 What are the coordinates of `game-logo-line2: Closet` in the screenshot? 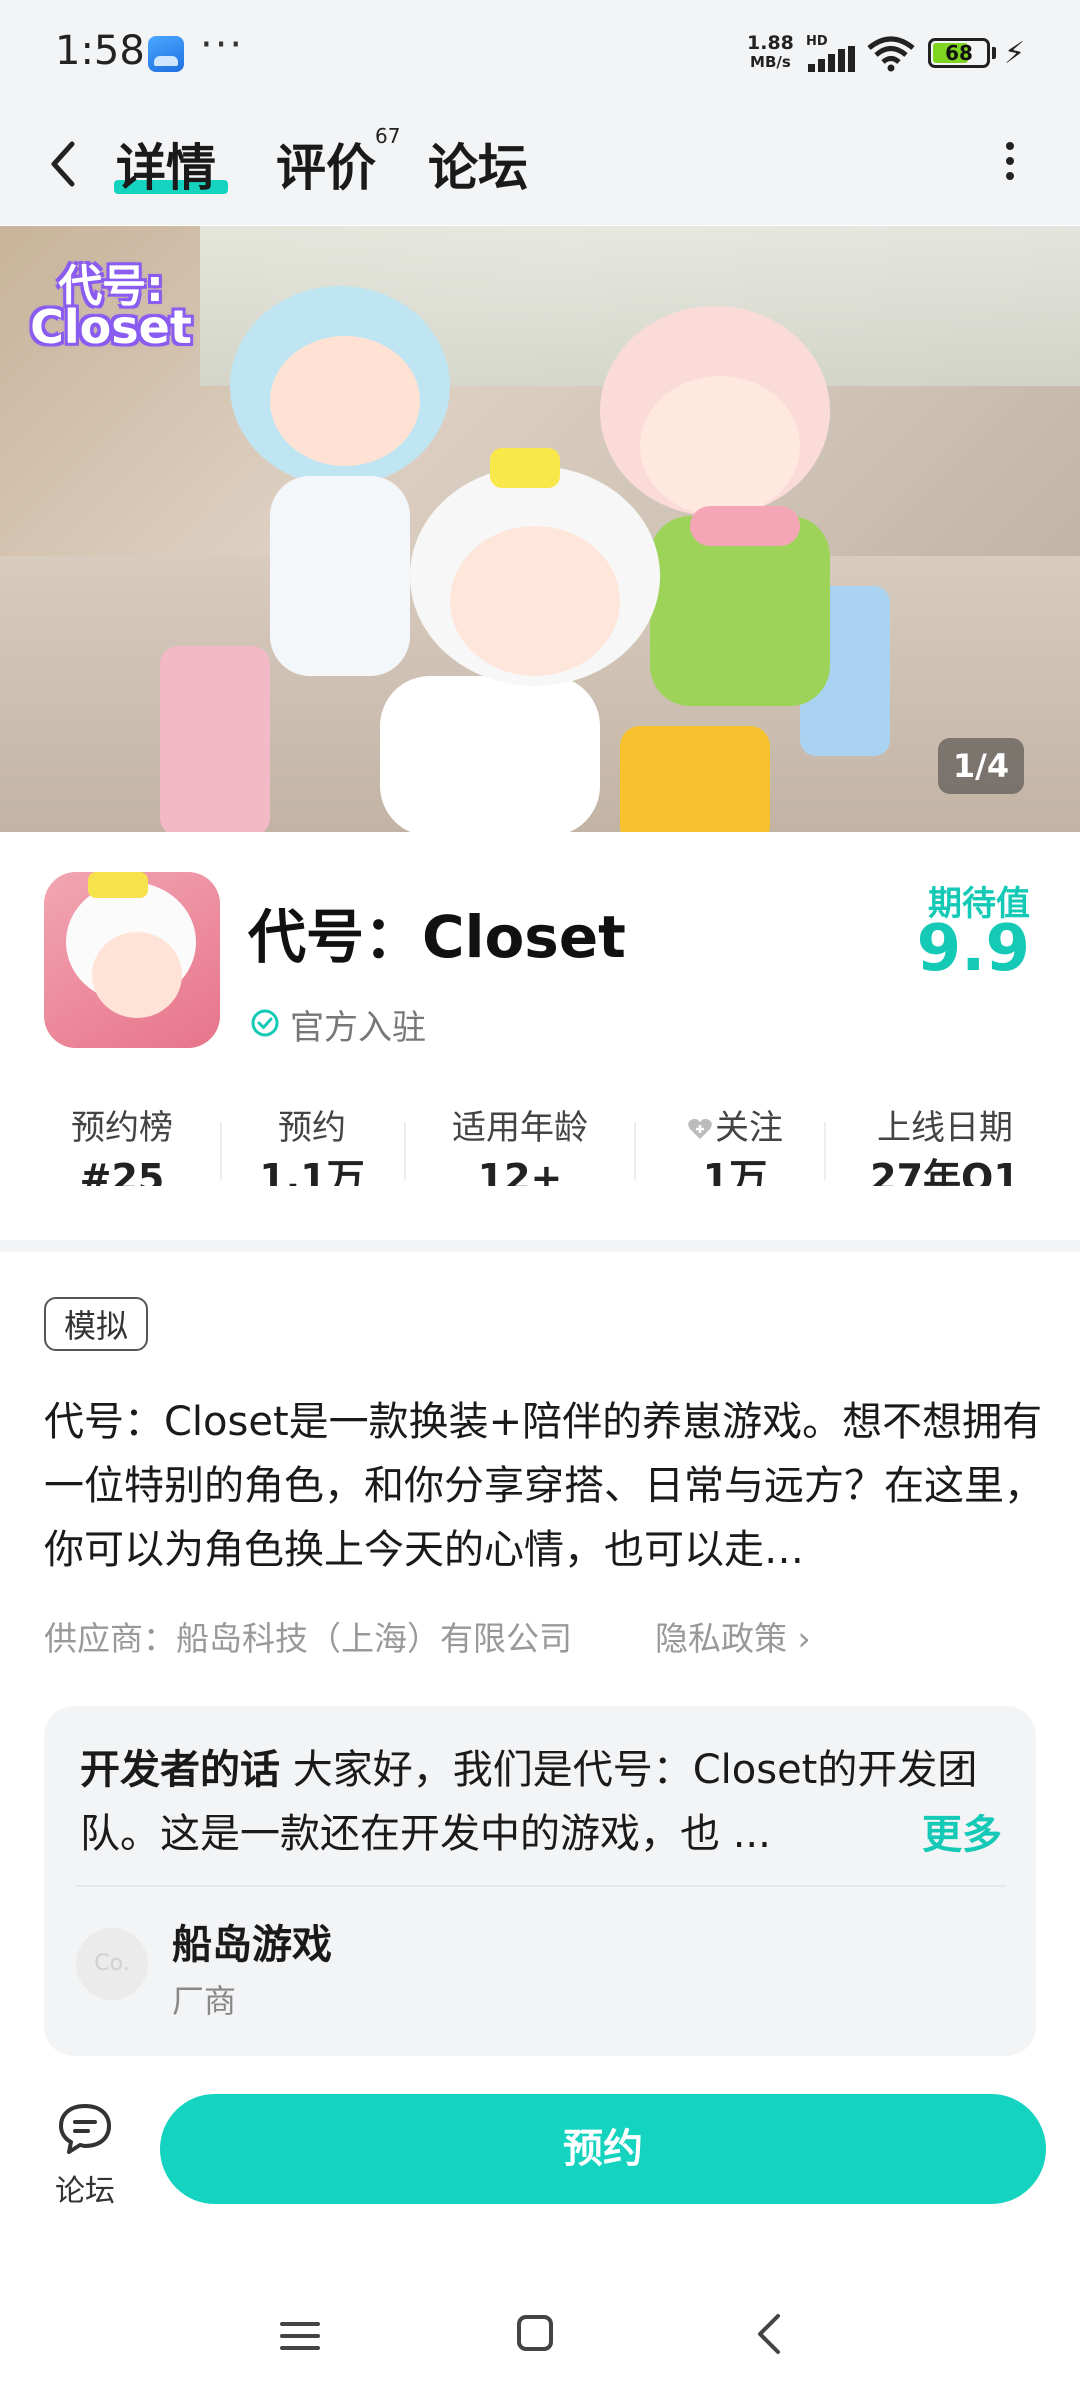 It's located at (111, 327).